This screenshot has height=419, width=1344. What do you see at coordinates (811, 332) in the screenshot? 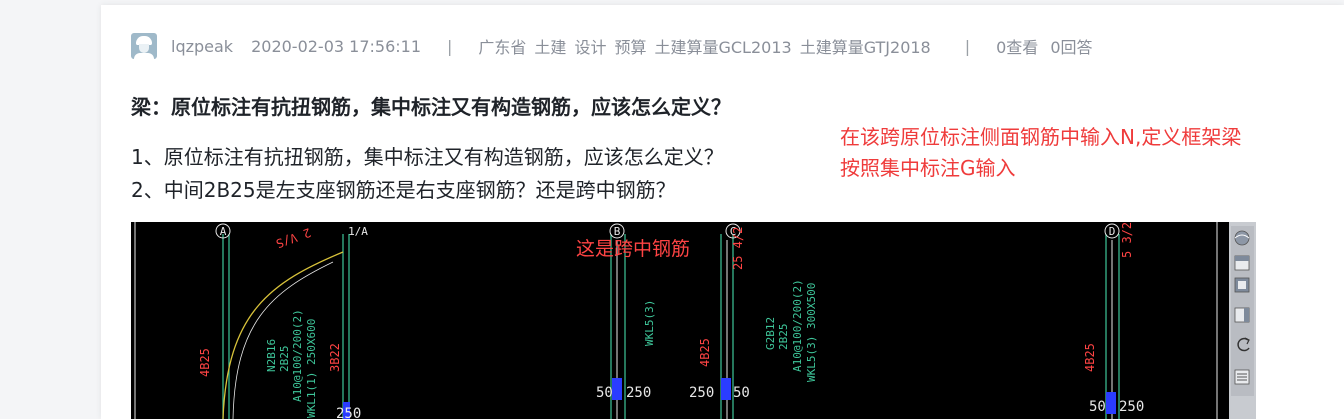
I see `beam-label: WKL5(3) 300X500` at bounding box center [811, 332].